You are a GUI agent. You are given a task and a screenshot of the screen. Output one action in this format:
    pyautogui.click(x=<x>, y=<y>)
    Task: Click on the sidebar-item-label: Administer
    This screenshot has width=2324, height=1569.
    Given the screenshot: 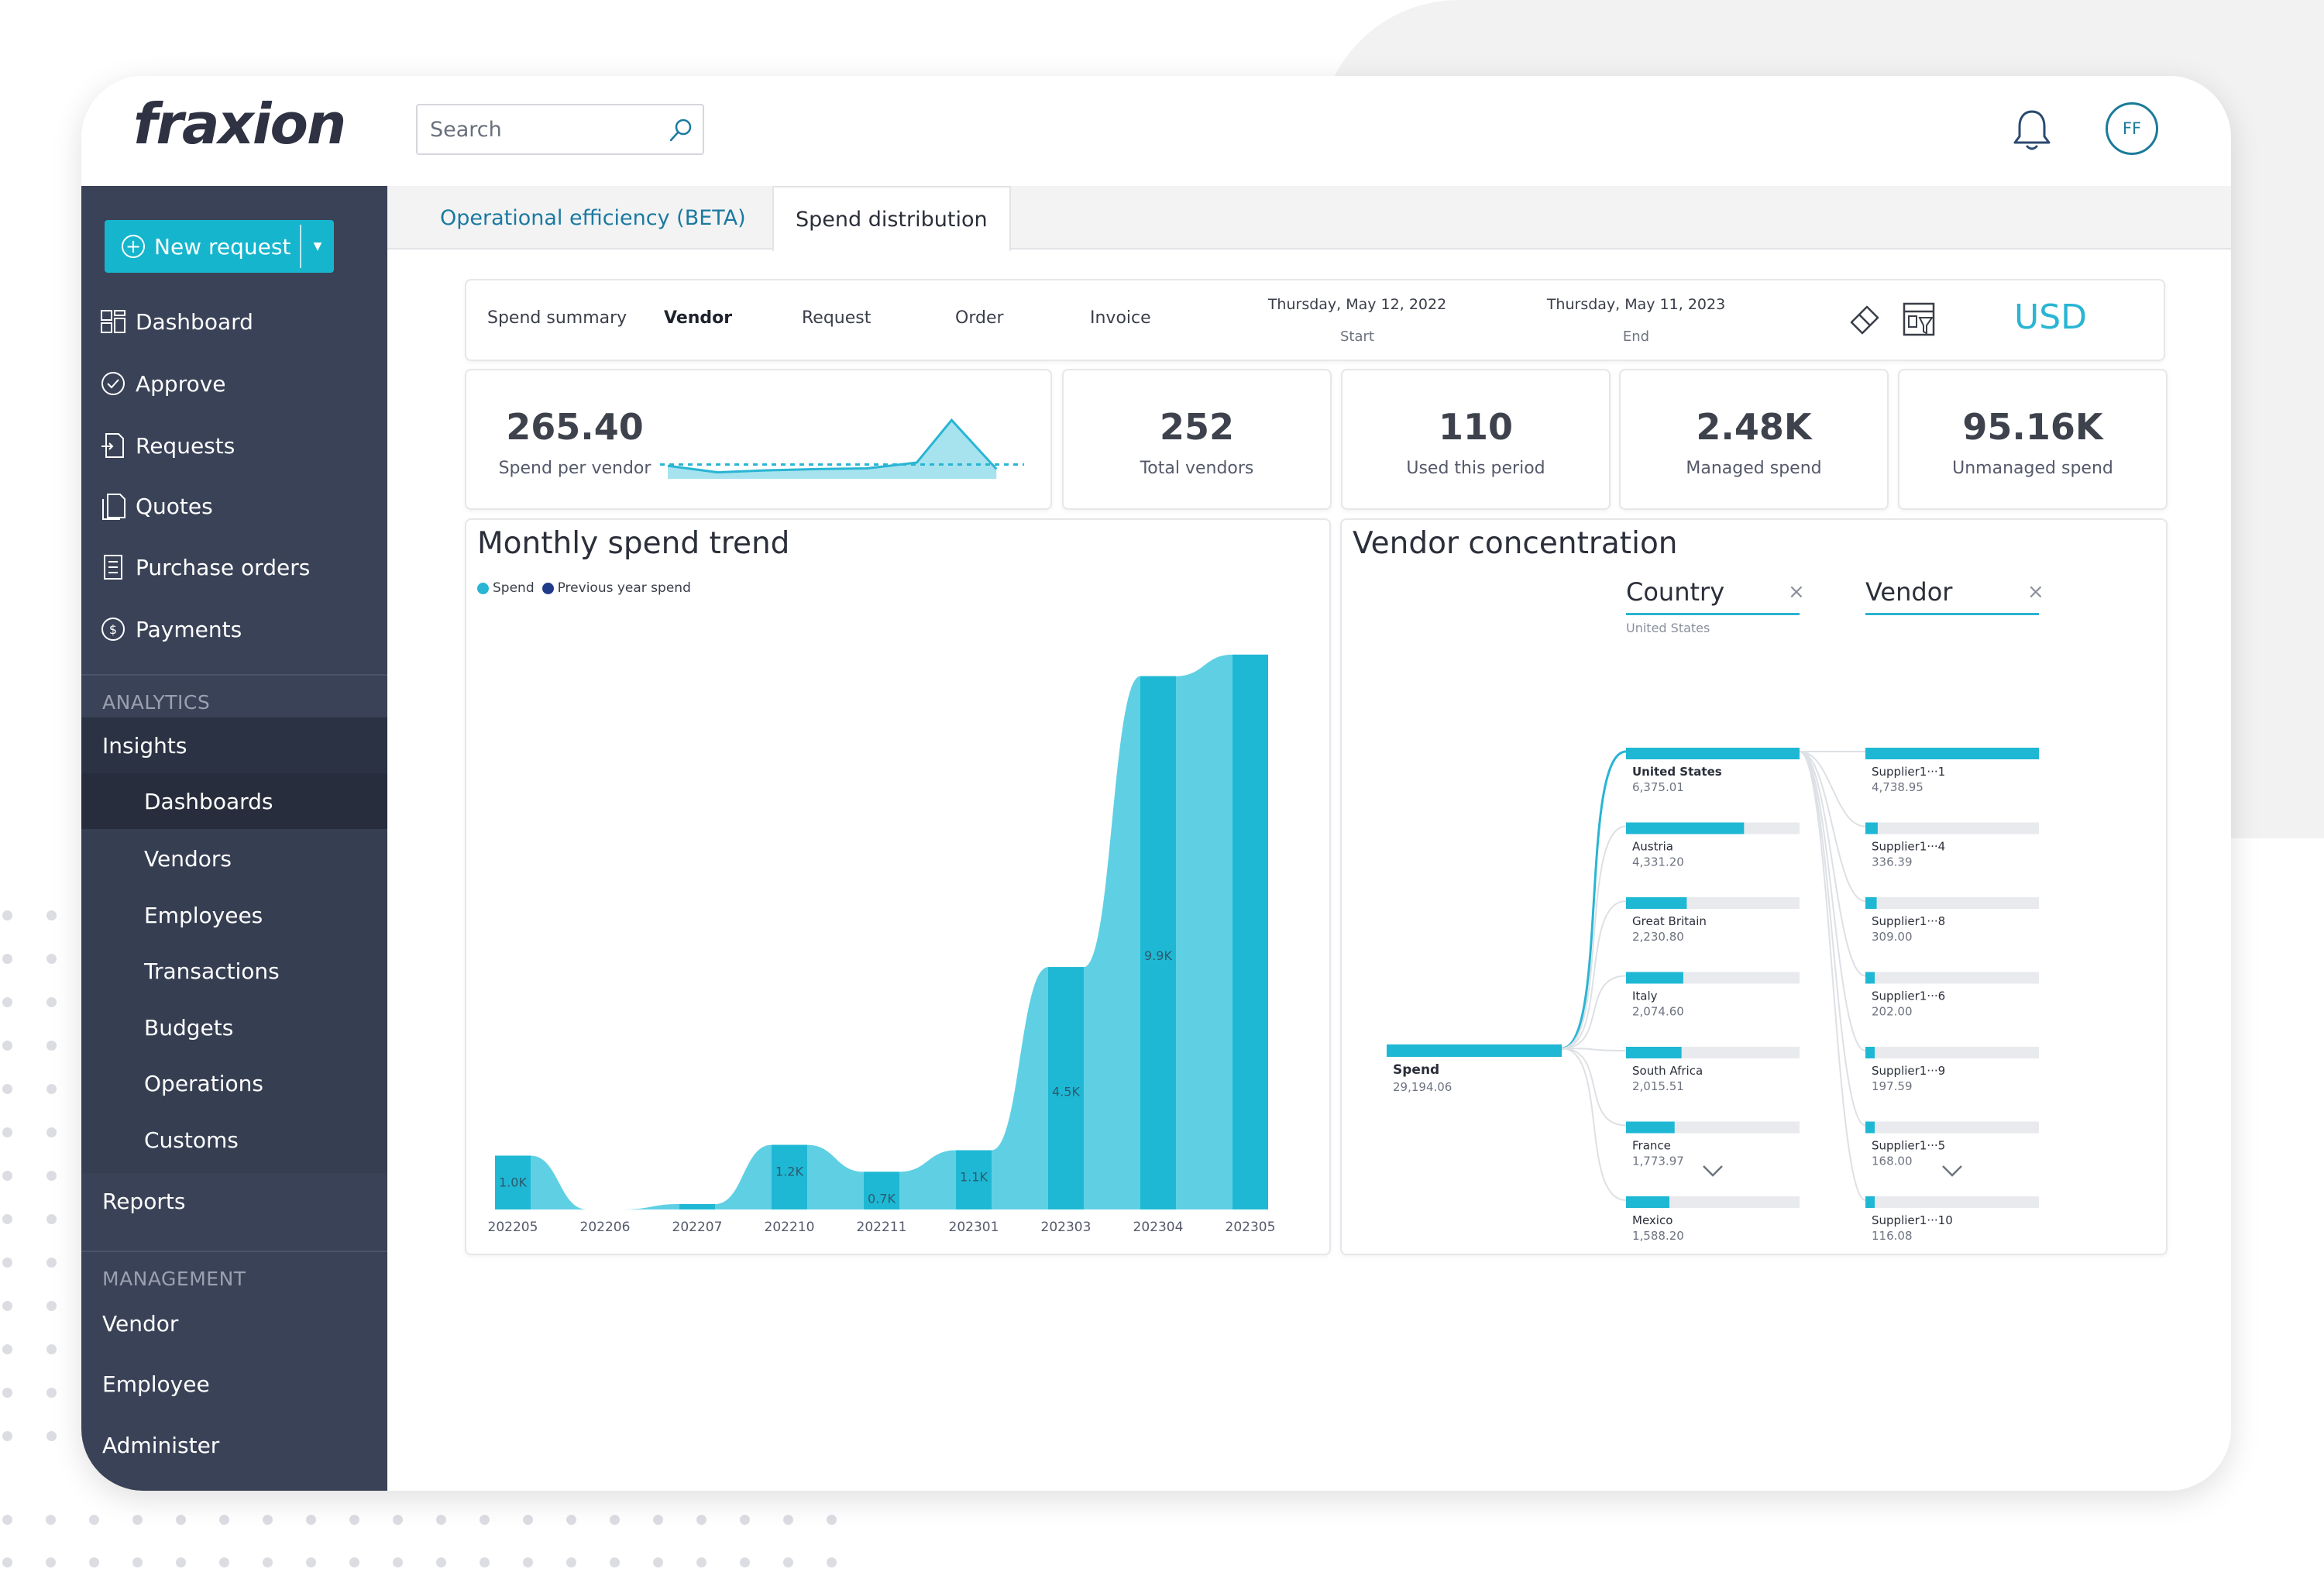 What is the action you would take?
    pyautogui.click(x=161, y=1445)
    